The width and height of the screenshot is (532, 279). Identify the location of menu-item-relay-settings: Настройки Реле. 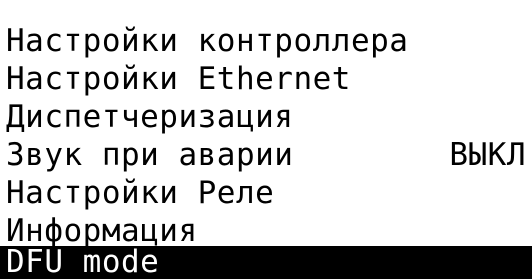
(266, 193).